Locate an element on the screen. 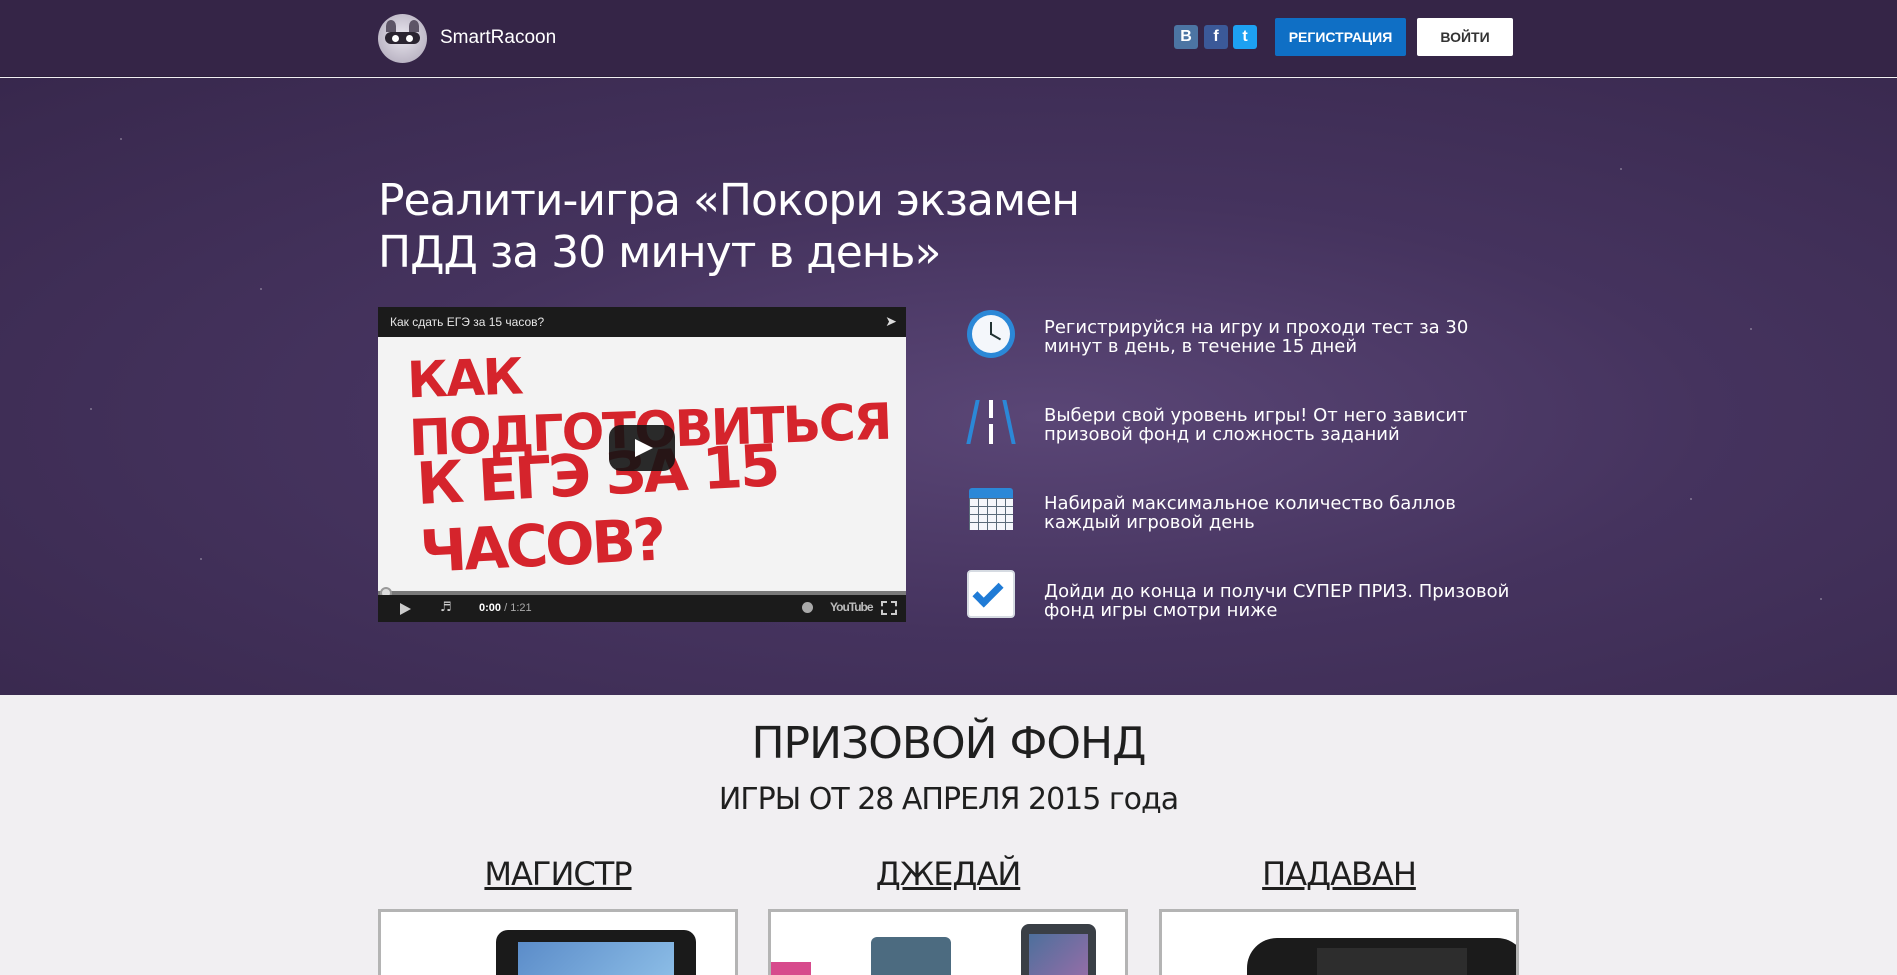 This screenshot has width=1897, height=975. brand-name: SmartRacoon is located at coordinates (498, 38).